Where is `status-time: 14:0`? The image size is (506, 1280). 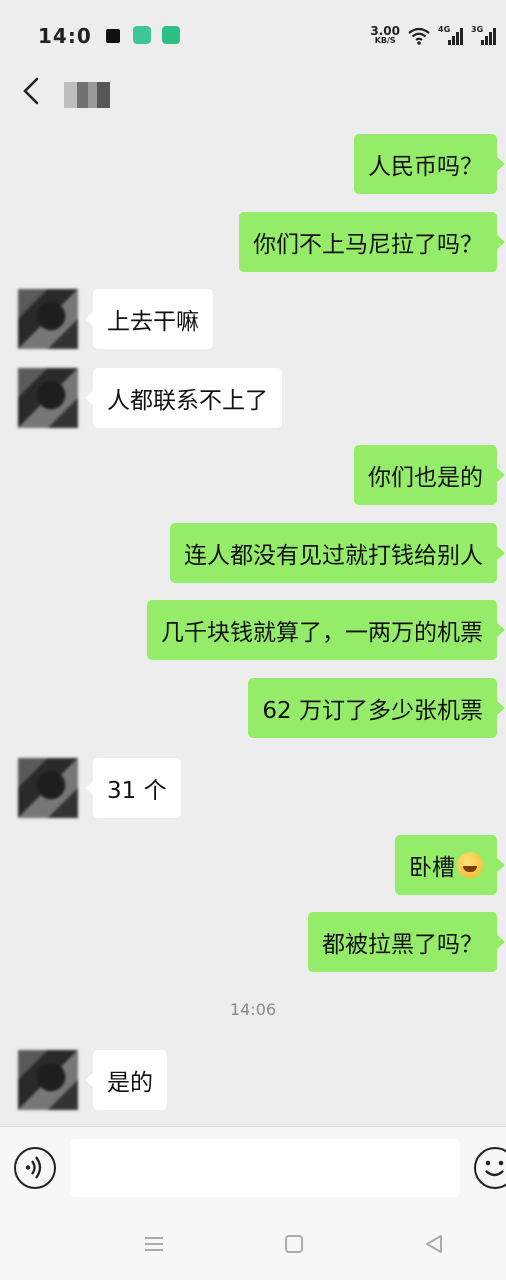
status-time: 14:0 is located at coordinates (65, 36).